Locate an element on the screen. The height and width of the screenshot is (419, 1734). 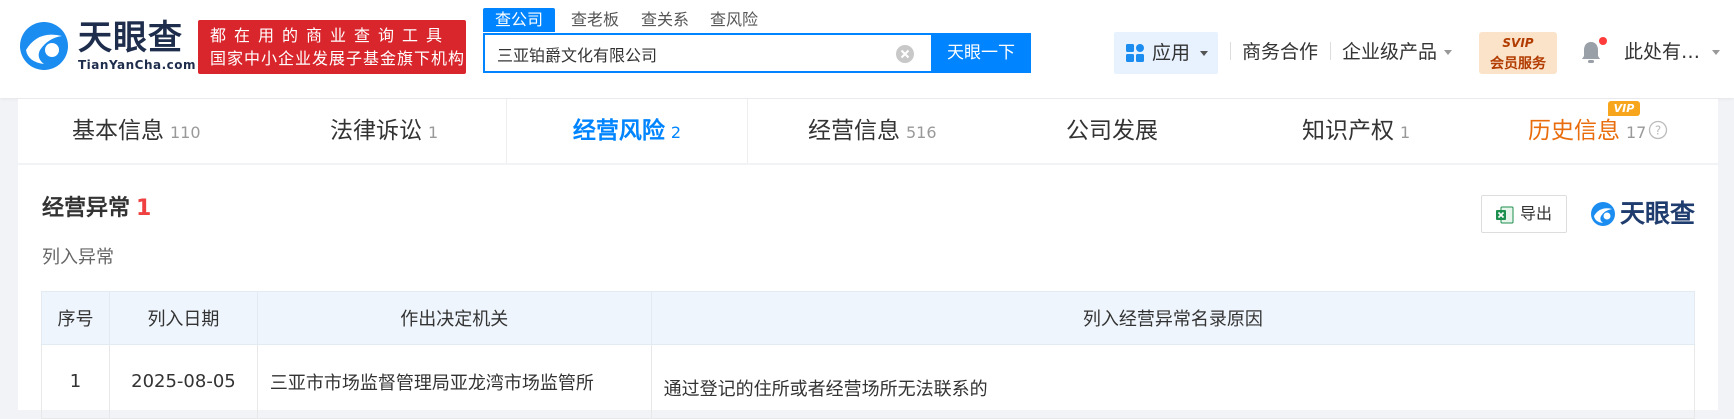
svip-button: SVIP 会员服务 is located at coordinates (1518, 53).